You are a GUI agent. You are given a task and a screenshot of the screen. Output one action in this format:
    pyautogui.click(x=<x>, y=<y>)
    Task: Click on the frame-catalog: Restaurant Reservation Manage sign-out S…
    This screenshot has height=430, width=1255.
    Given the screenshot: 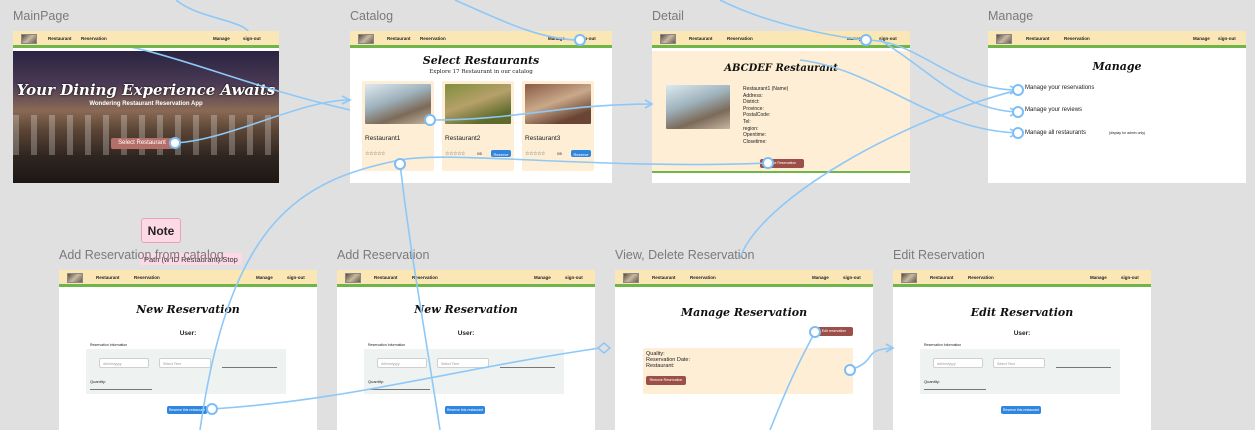 What is the action you would take?
    pyautogui.click(x=481, y=107)
    